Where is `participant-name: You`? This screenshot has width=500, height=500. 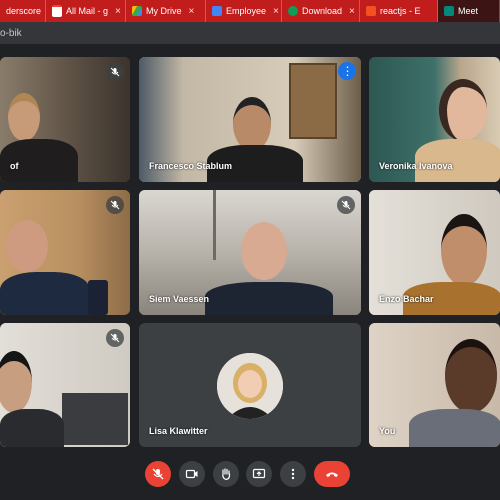
participant-name: You is located at coordinates (387, 431).